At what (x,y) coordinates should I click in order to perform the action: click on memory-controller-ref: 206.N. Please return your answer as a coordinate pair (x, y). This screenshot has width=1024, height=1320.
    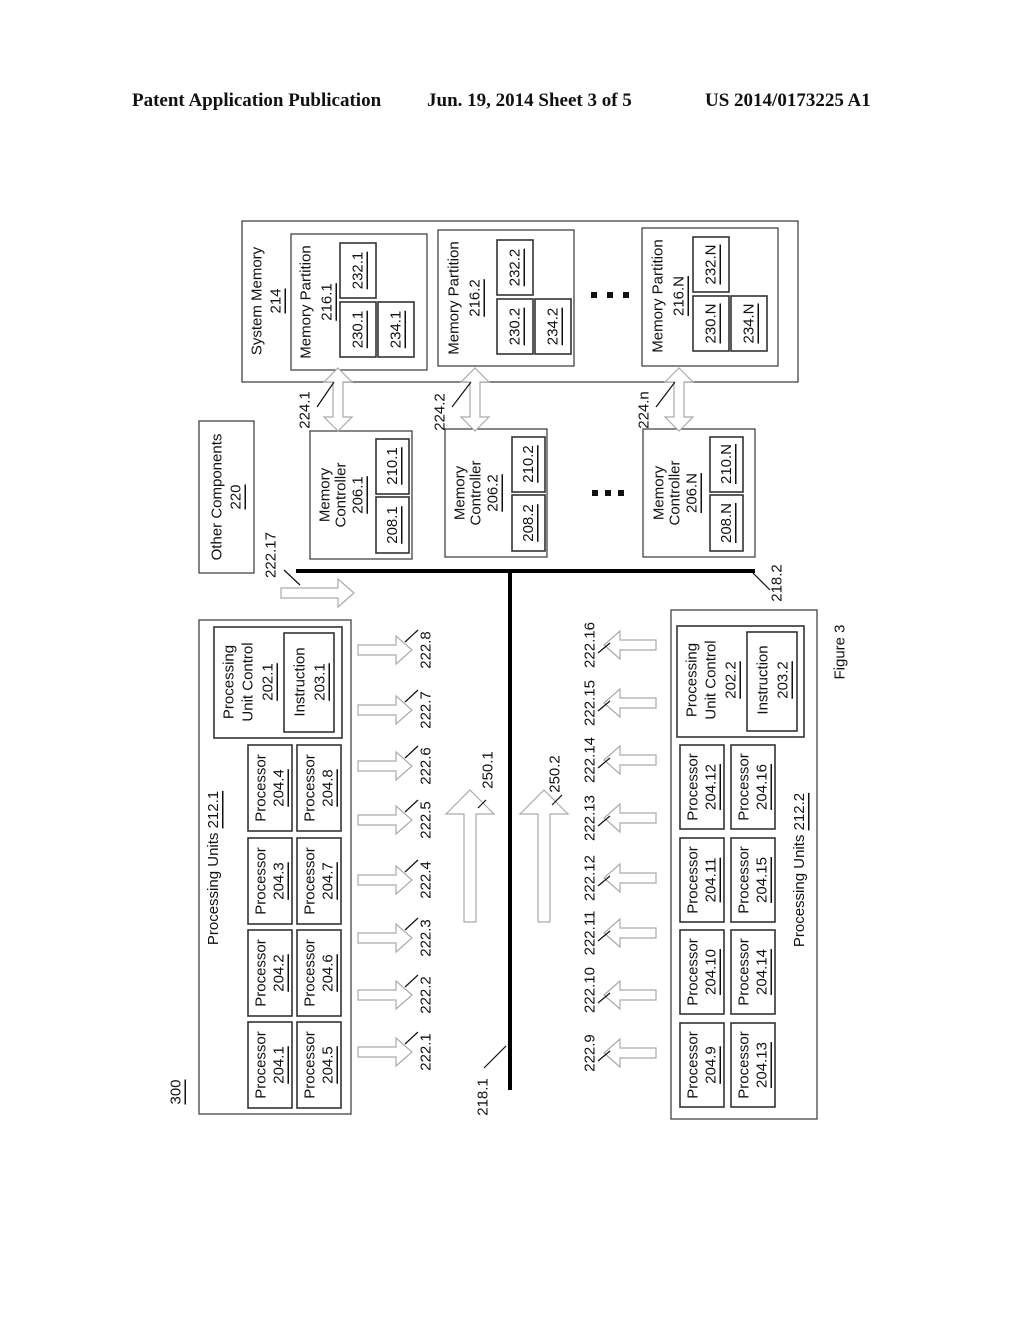
    Looking at the image, I should click on (692, 493).